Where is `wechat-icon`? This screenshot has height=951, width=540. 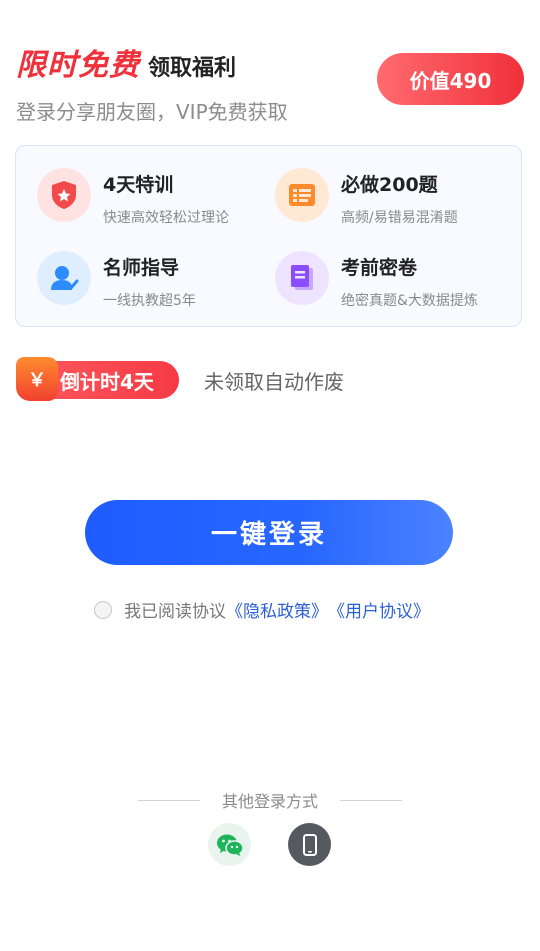 wechat-icon is located at coordinates (230, 845).